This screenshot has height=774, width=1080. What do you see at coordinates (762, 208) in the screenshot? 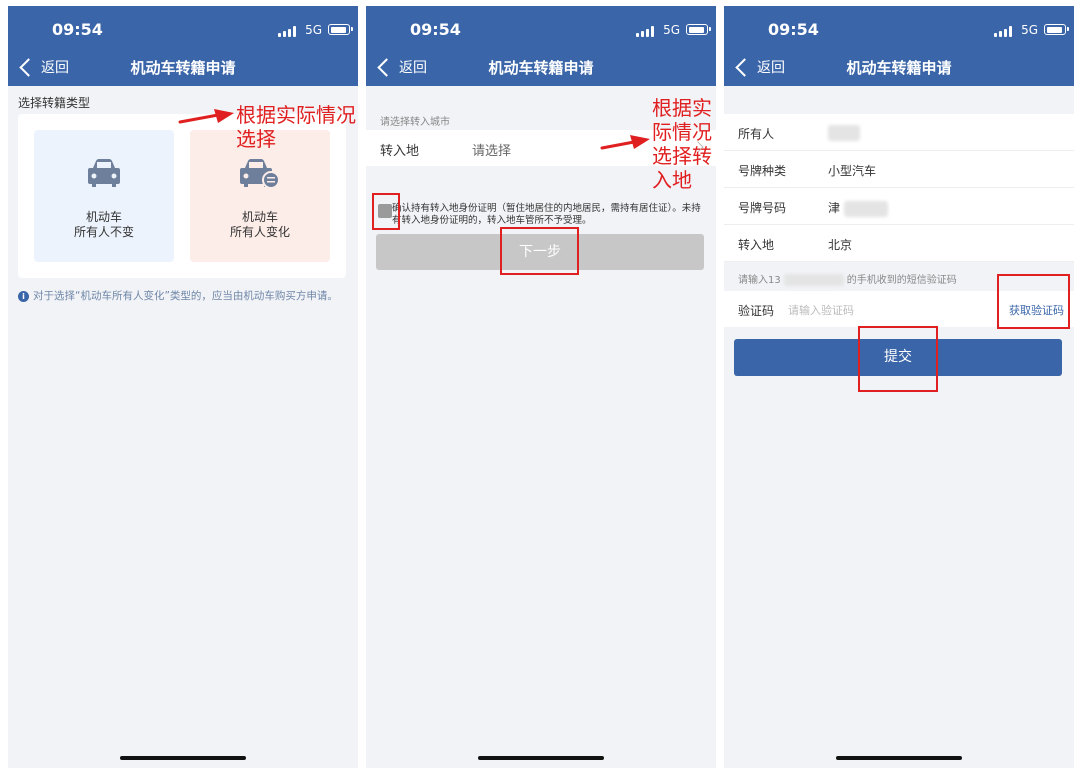
I see `plate-number-label: 号牌号码` at bounding box center [762, 208].